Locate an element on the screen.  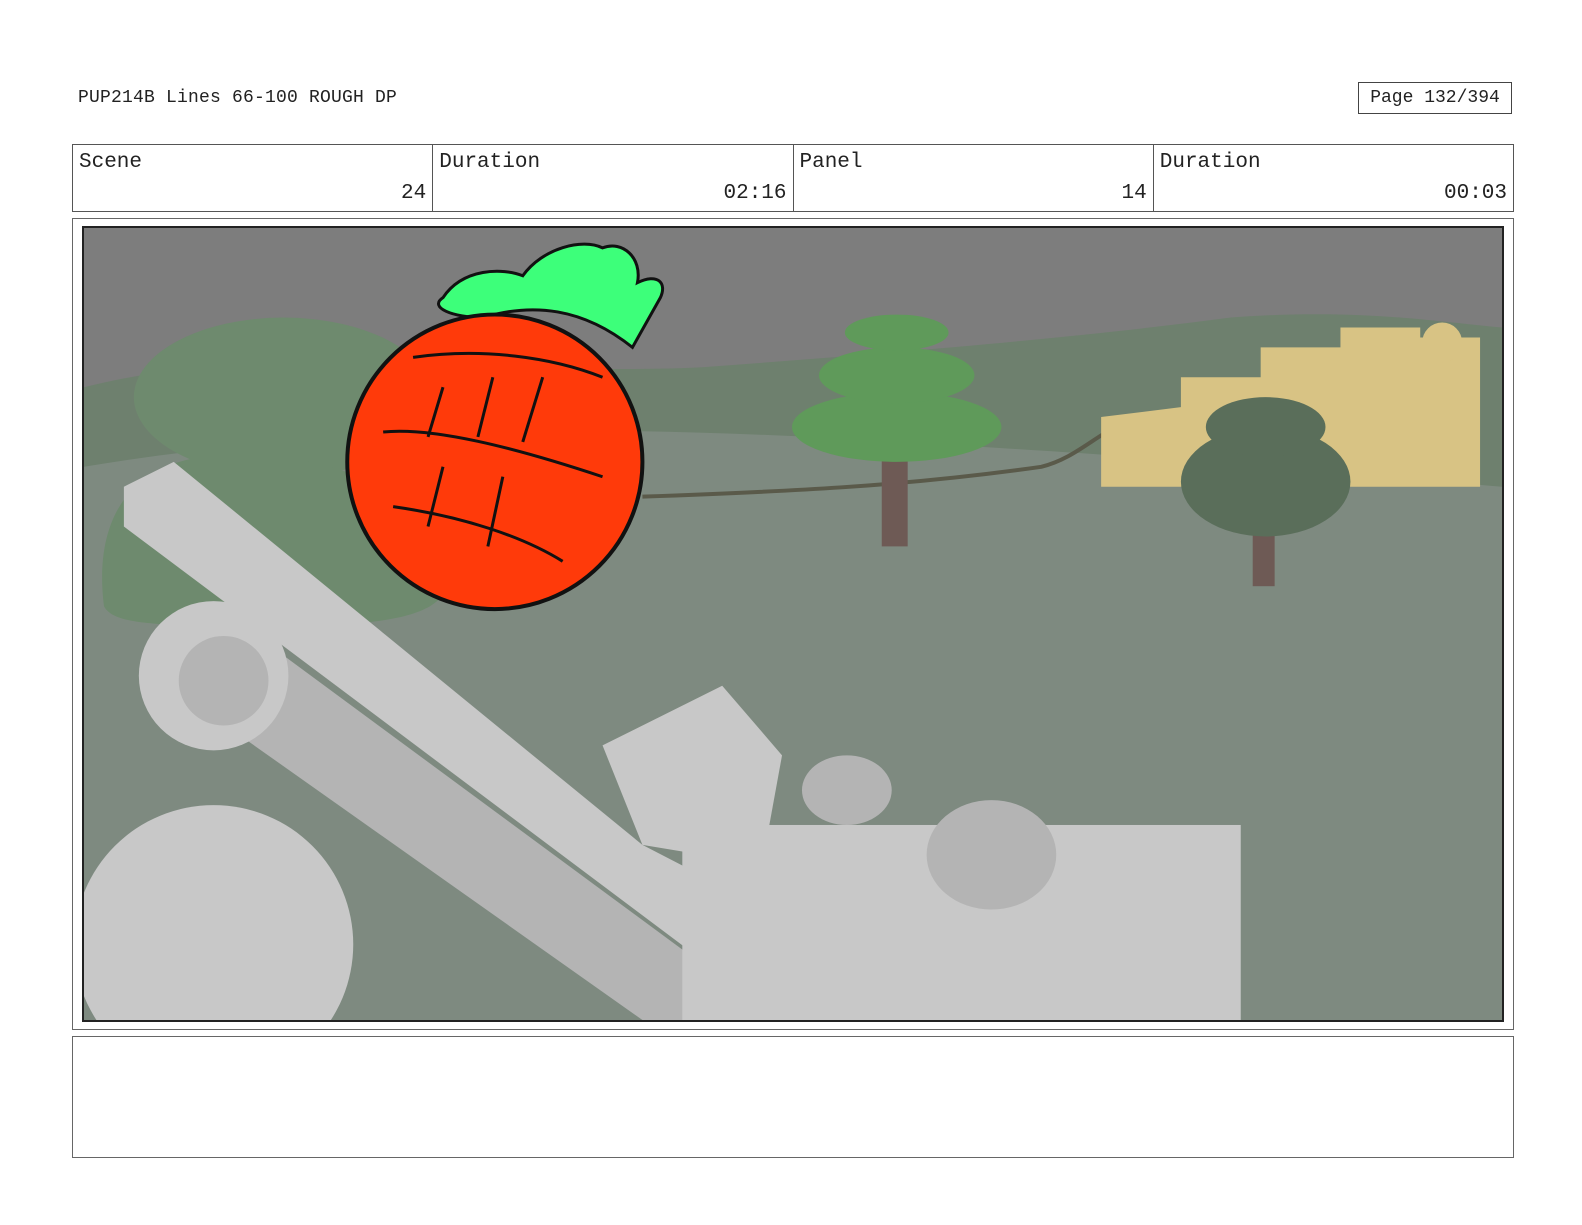
panel-value: 14 is located at coordinates (1134, 193).